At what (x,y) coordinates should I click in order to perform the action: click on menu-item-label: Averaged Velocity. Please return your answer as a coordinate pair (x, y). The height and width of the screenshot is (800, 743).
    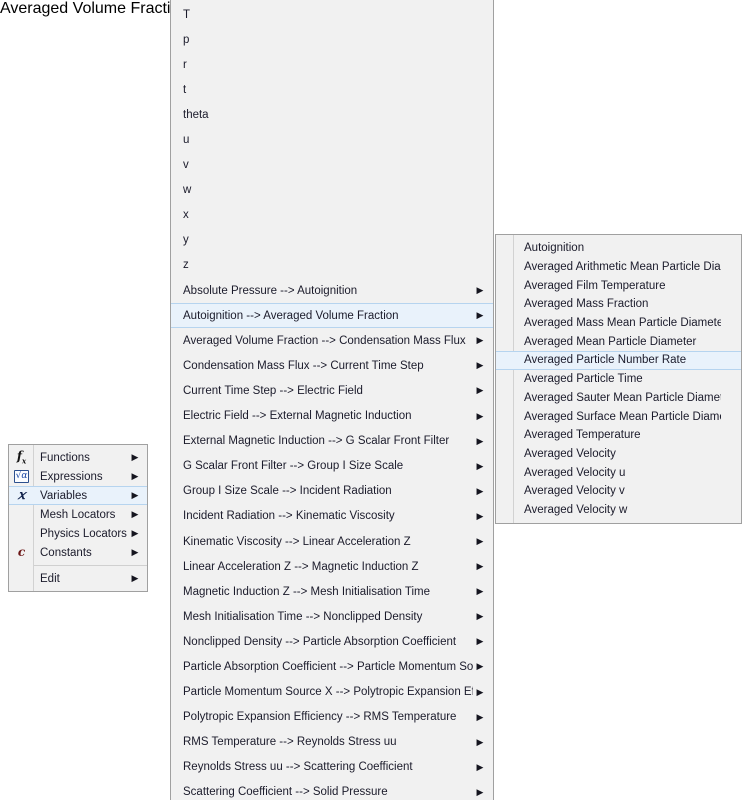
    Looking at the image, I should click on (570, 453).